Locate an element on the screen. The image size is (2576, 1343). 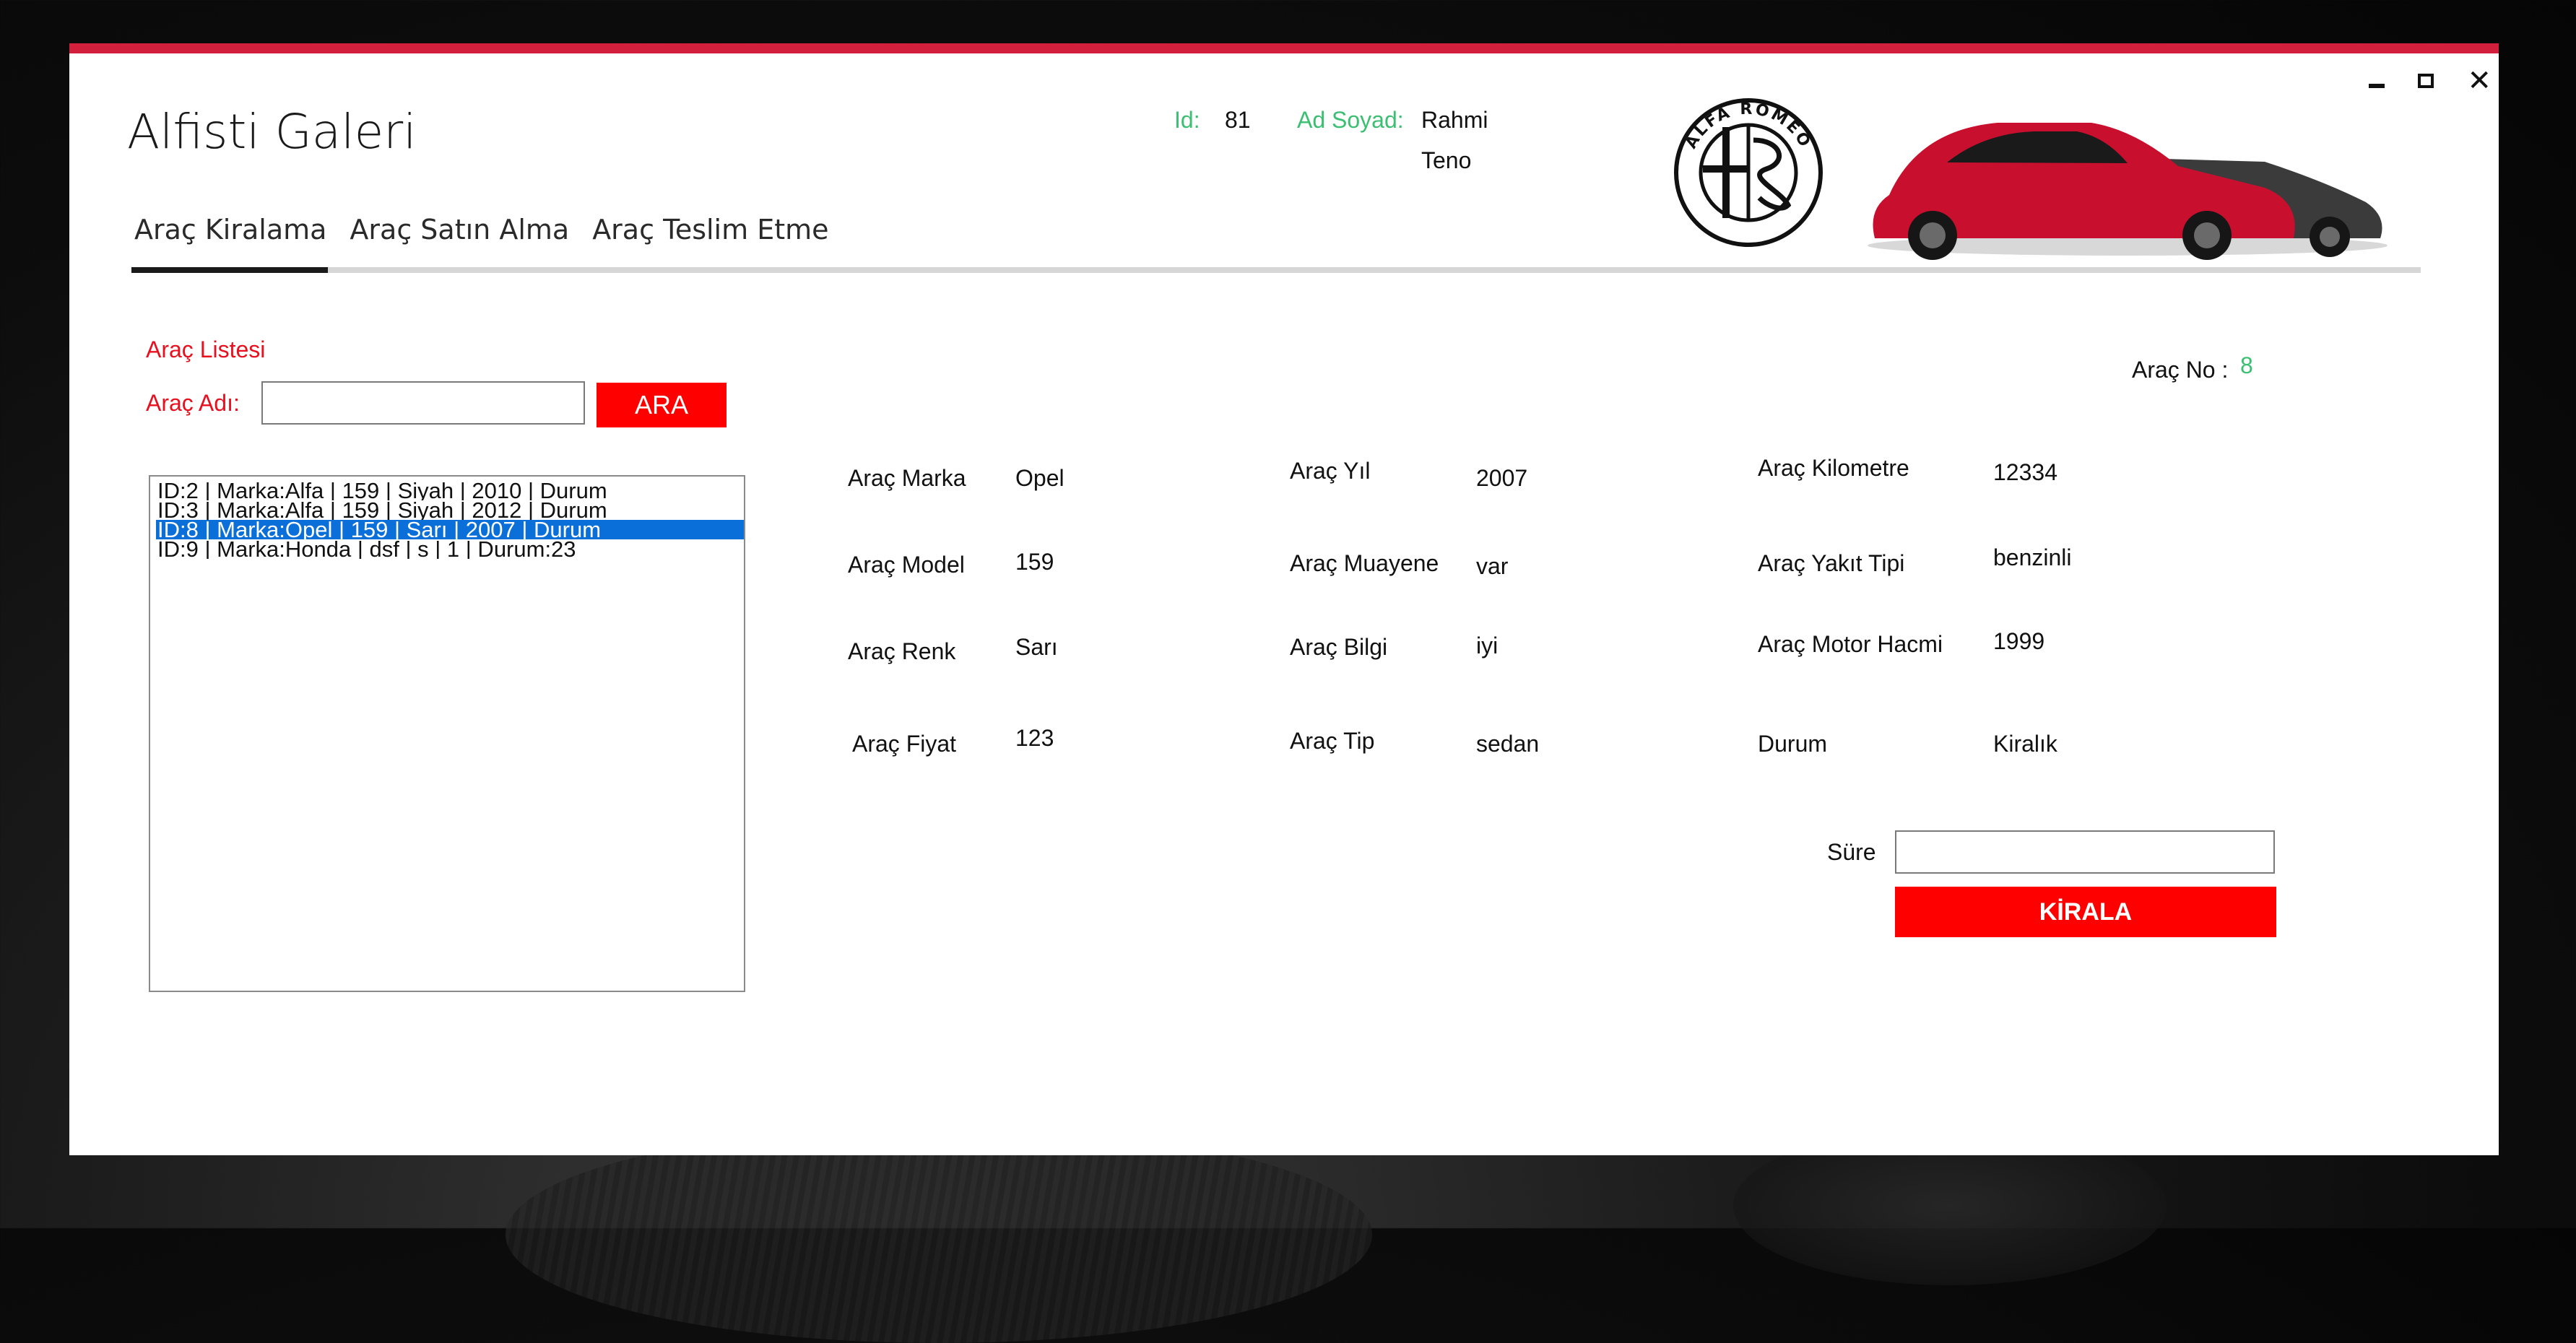
field-label-renk: Araç Renk is located at coordinates (902, 651).